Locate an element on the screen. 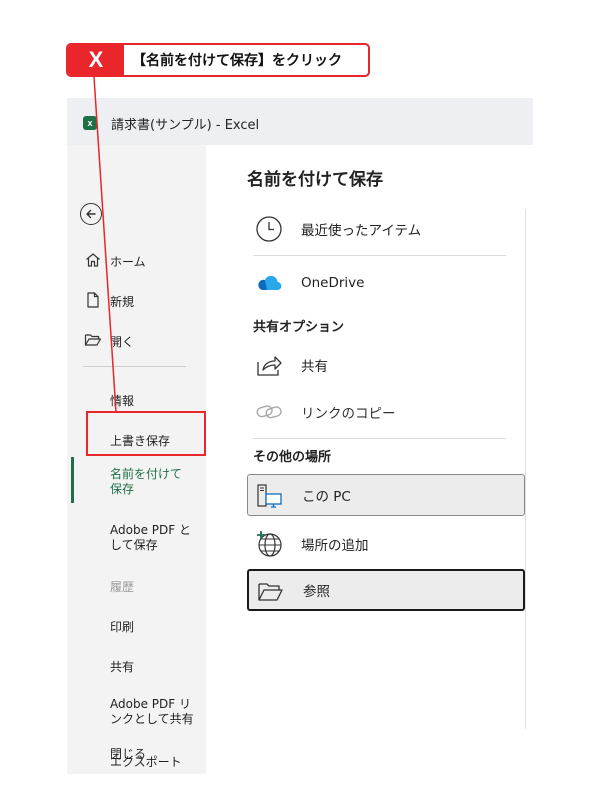  share-options-heading: 共有オプション is located at coordinates (299, 327).